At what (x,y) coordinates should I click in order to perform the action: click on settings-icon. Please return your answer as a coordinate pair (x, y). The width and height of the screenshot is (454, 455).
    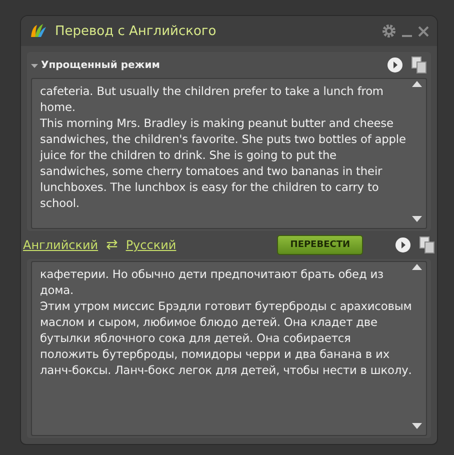
    Looking at the image, I should click on (389, 31).